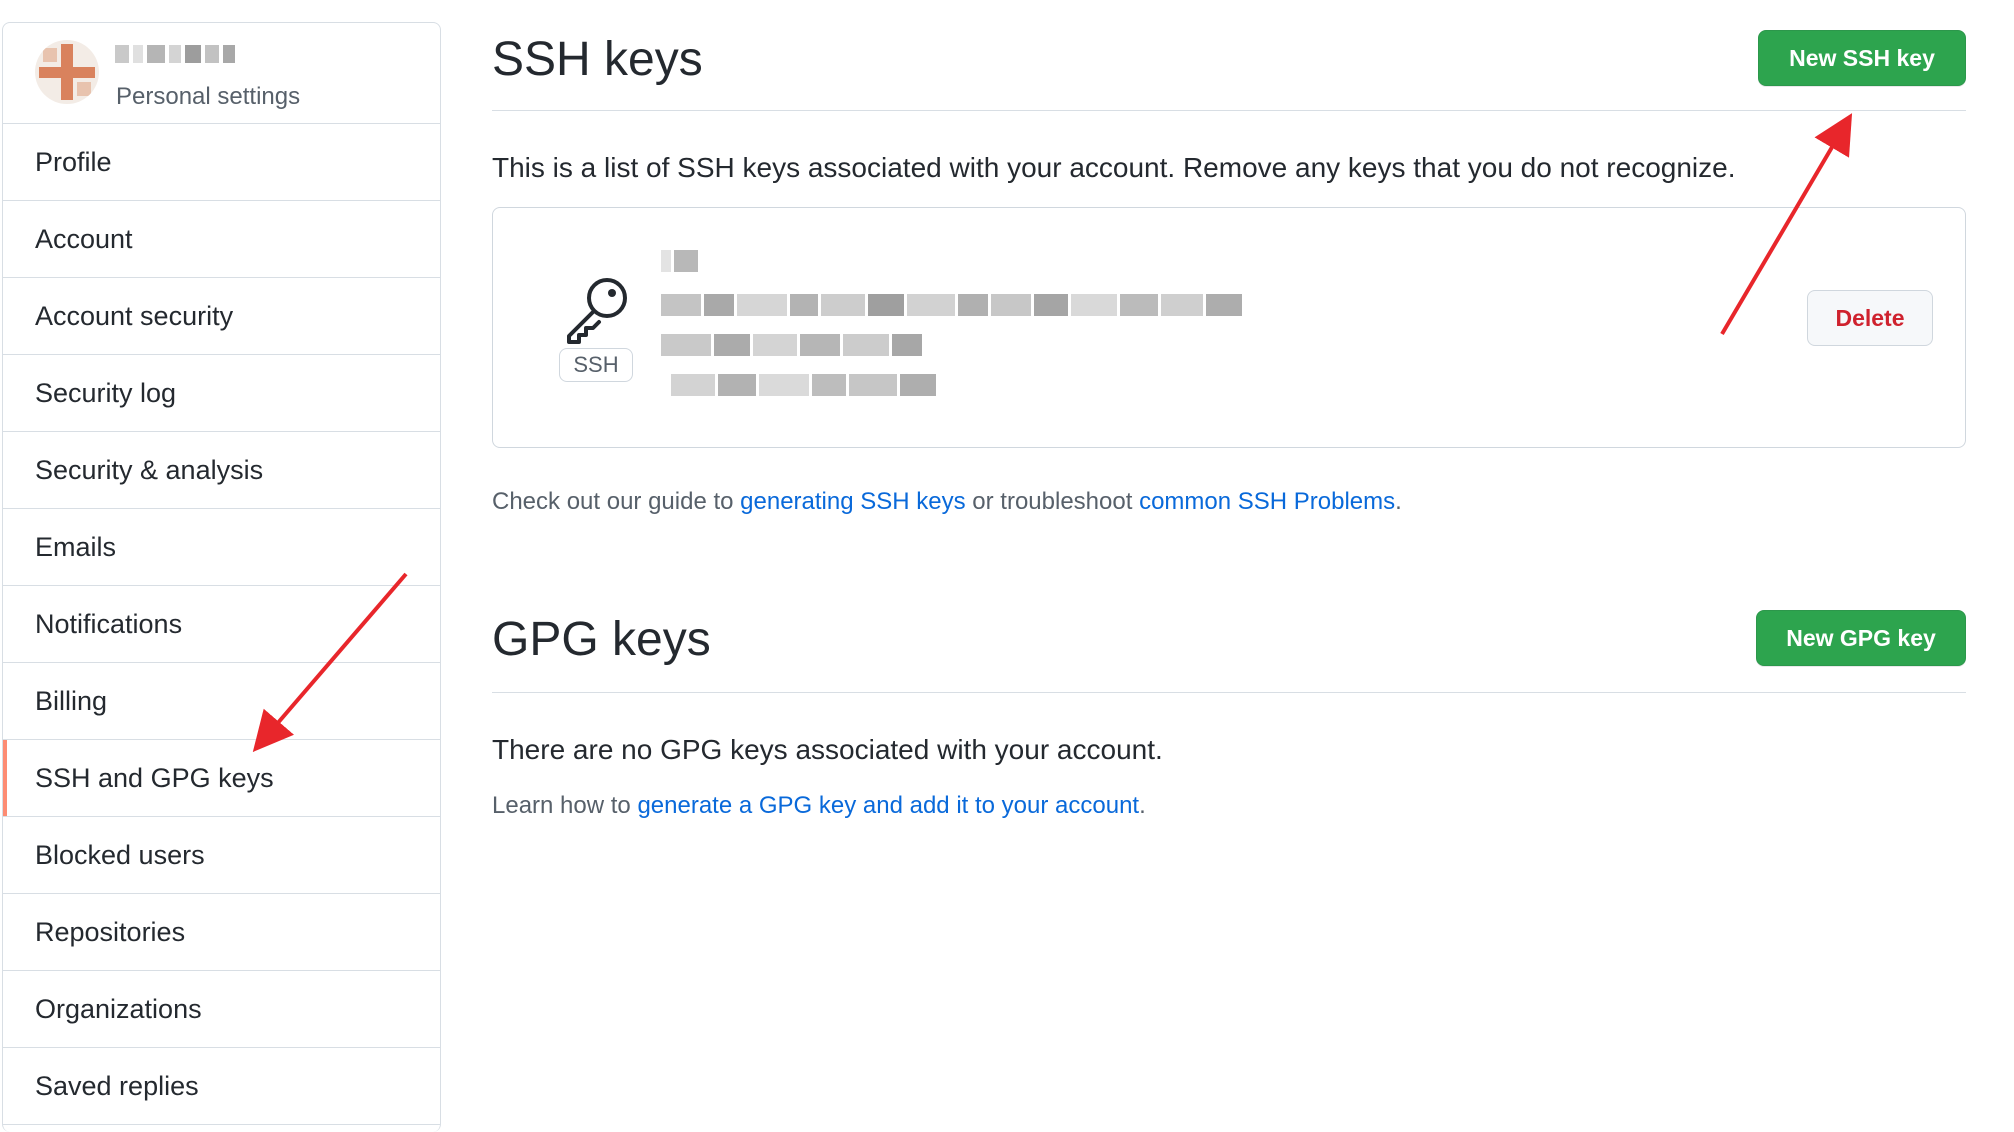 Image resolution: width=2014 pixels, height=1132 pixels. I want to click on ssh-guide-prefix: Check out our guide to, so click(616, 501).